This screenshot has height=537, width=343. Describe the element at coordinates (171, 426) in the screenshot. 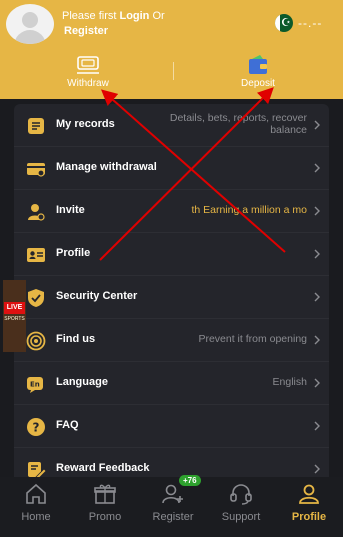

I see `menu-item-faq: ? FAQ` at that location.